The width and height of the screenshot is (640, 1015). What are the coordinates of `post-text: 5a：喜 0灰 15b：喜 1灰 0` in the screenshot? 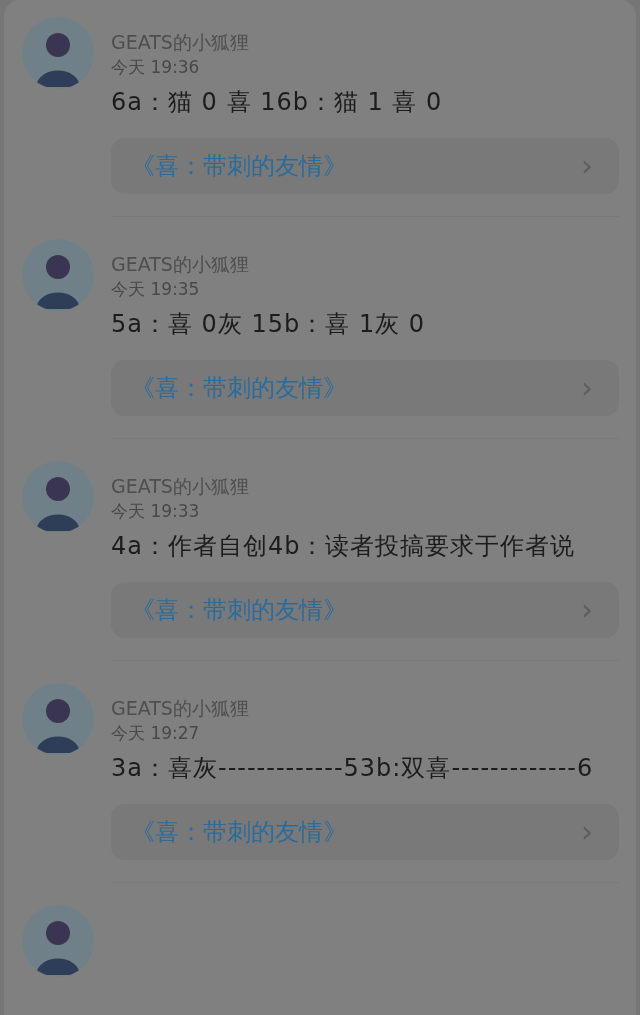 It's located at (269, 324).